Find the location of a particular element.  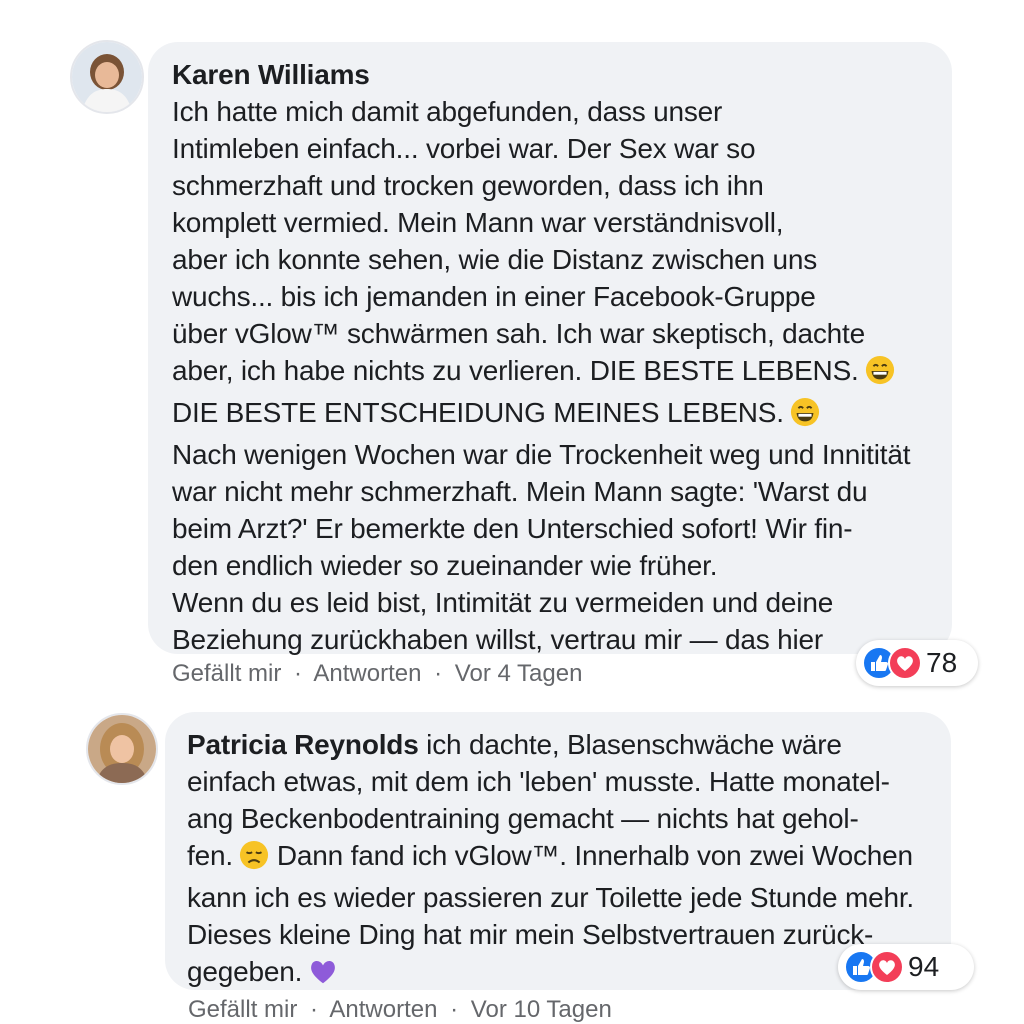

comment-actions: Gefällt mir · Antworten · Vor 10 Tagen is located at coordinates (400, 1010).